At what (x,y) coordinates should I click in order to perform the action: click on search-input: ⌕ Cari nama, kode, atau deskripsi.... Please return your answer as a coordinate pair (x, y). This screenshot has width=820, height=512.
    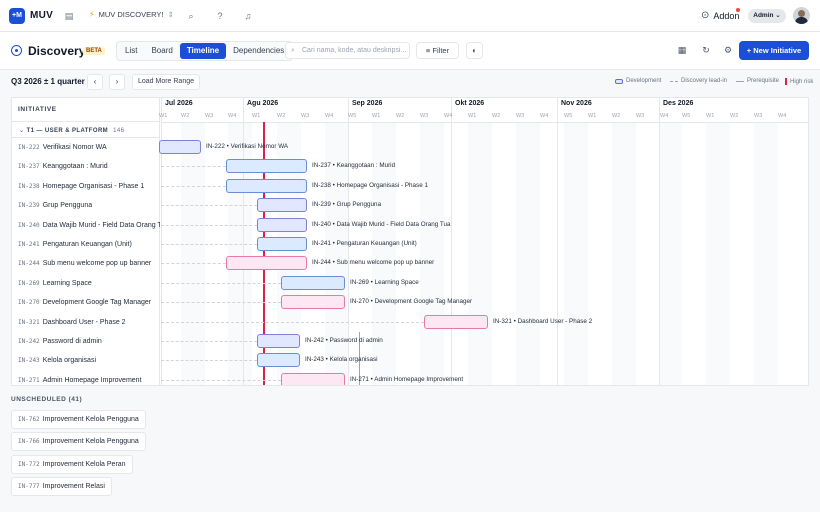
    Looking at the image, I should click on (347, 50).